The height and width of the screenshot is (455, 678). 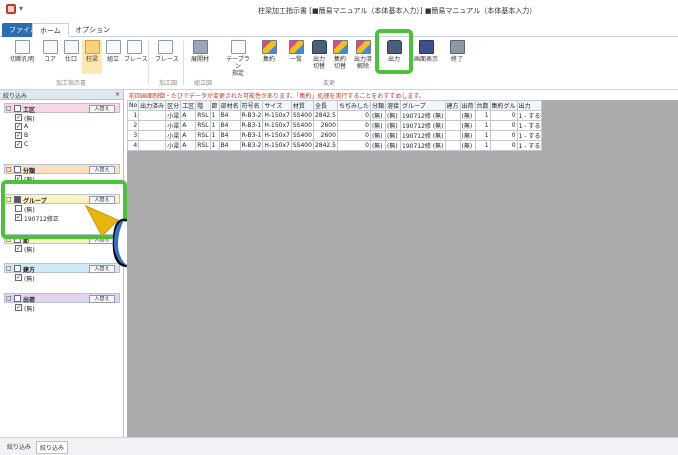 I want to click on table-cell: 2, so click(x=133, y=125).